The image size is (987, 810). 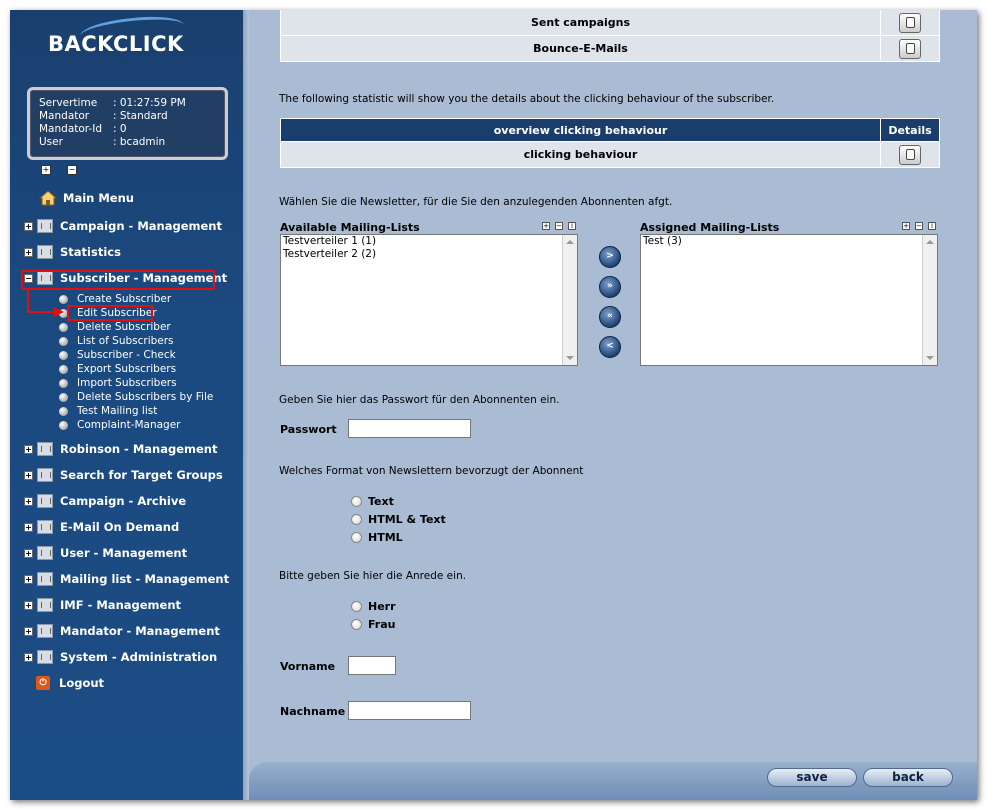 I want to click on subnav-subscriber-check: Subscriber - Check, so click(x=117, y=355).